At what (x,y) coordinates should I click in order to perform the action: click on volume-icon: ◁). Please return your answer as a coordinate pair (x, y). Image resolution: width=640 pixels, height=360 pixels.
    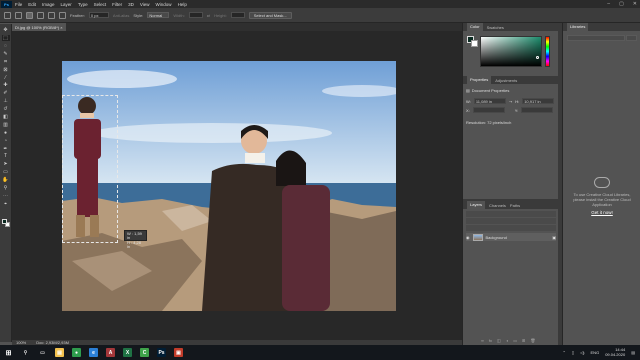
    Looking at the image, I should click on (582, 352).